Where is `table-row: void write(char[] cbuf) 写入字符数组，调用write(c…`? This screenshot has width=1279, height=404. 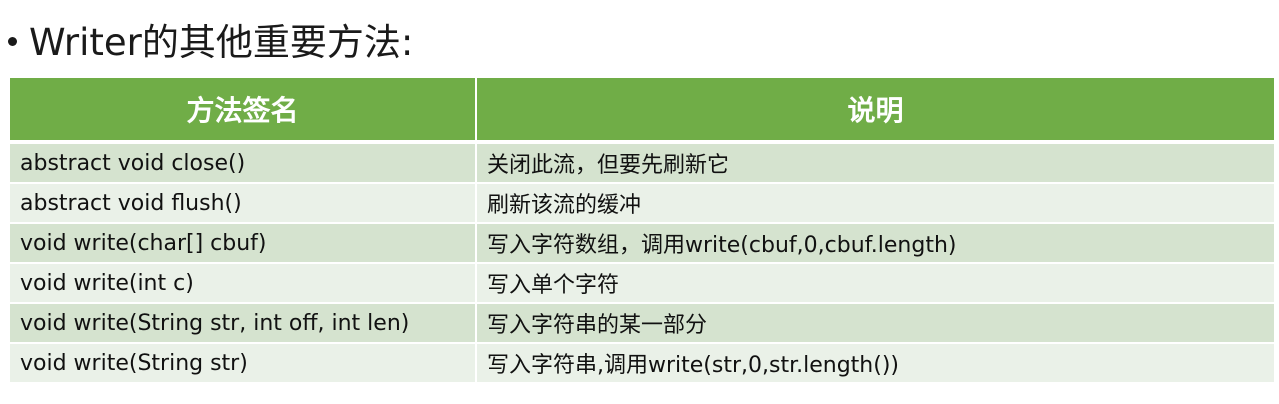
table-row: void write(char[] cbuf) 写入字符数组，调用write(c… is located at coordinates (642, 243).